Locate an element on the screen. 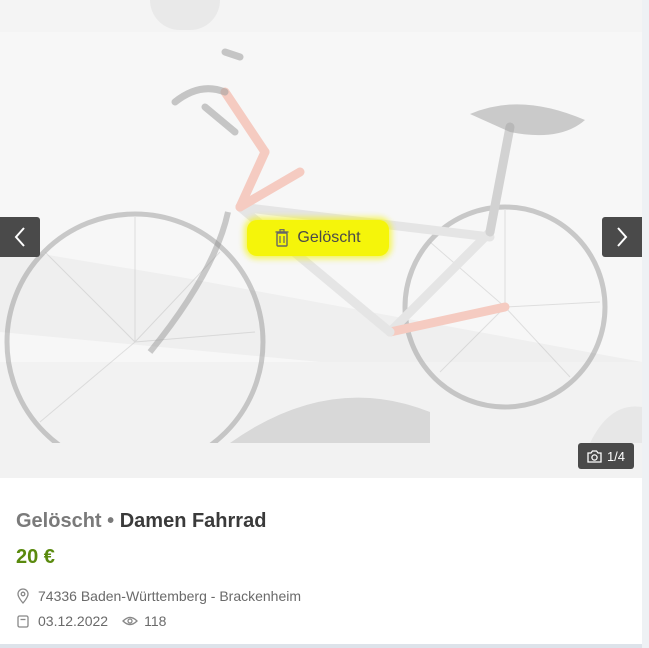 This screenshot has width=649, height=648. listing-name: Damen Fahrrad is located at coordinates (193, 521).